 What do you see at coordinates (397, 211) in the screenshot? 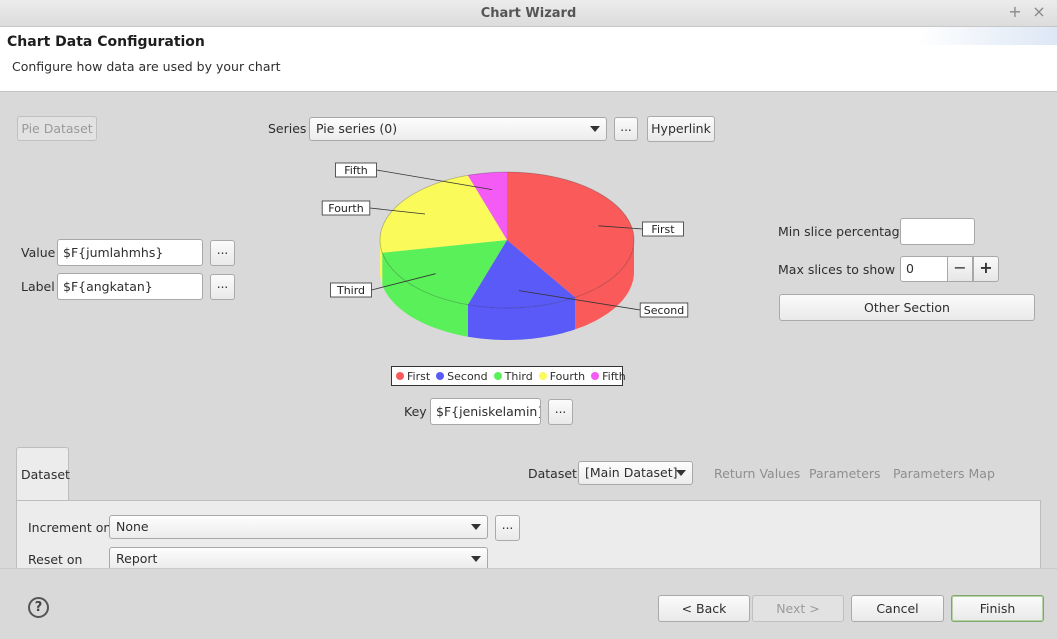
I see `leader-line-fourth` at bounding box center [397, 211].